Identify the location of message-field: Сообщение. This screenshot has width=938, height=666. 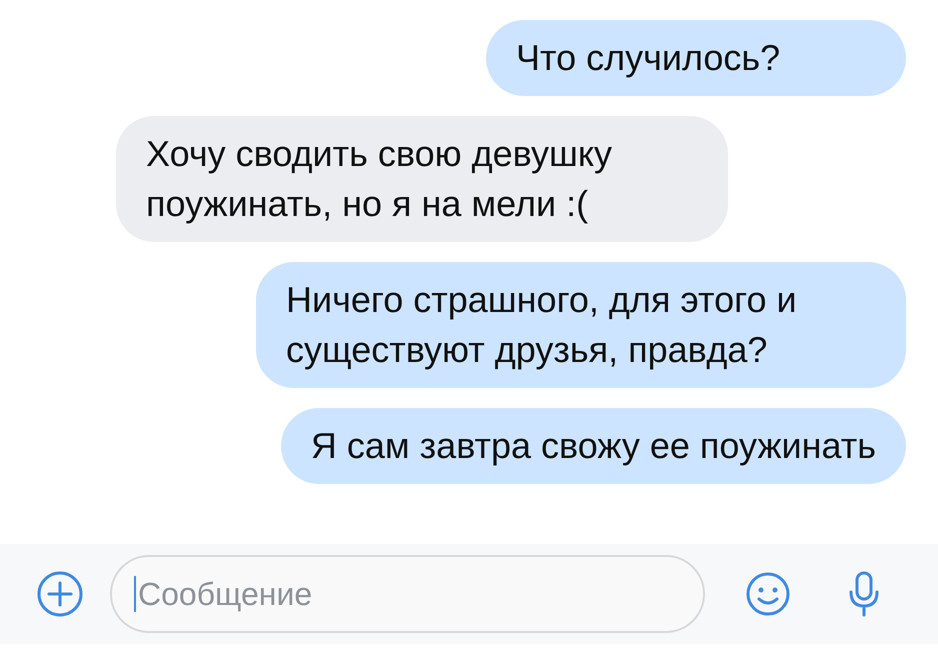
(407, 594).